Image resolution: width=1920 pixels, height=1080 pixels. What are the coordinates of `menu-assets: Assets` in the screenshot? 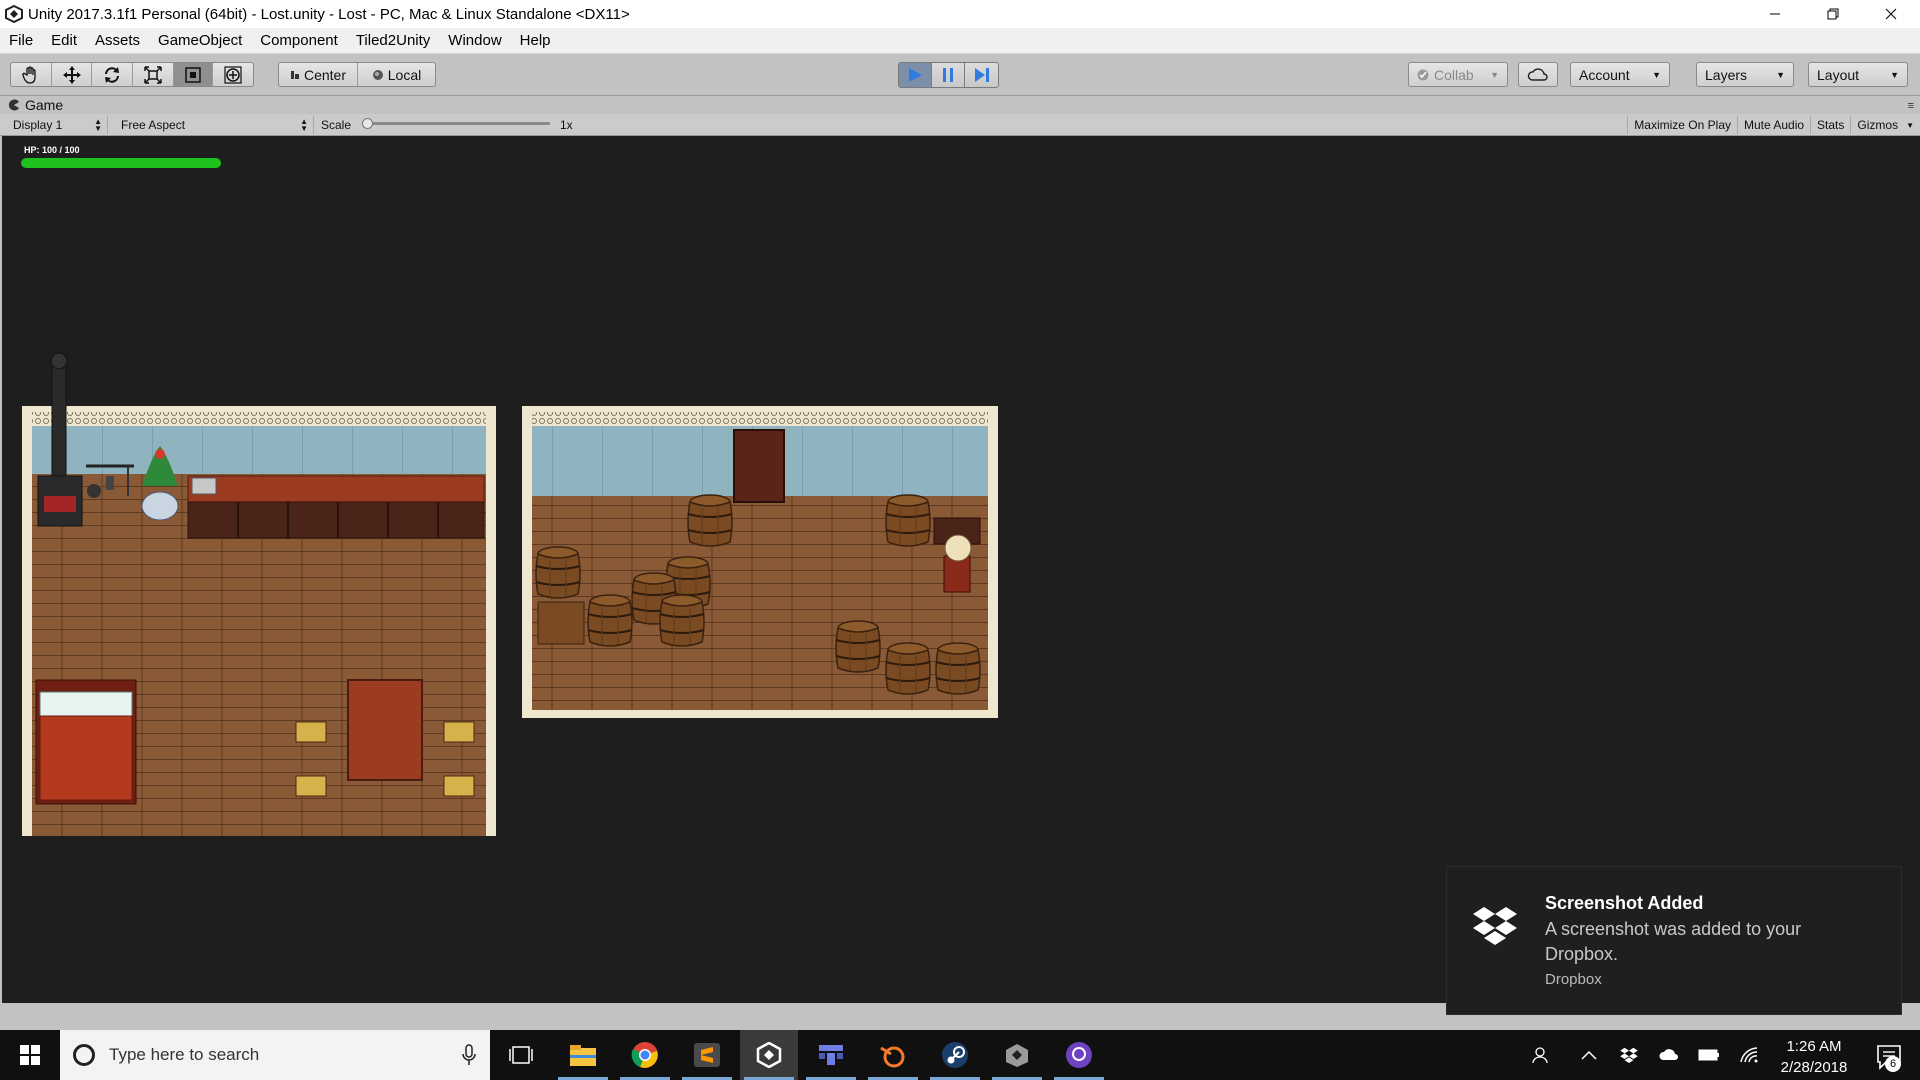 It's located at (117, 40).